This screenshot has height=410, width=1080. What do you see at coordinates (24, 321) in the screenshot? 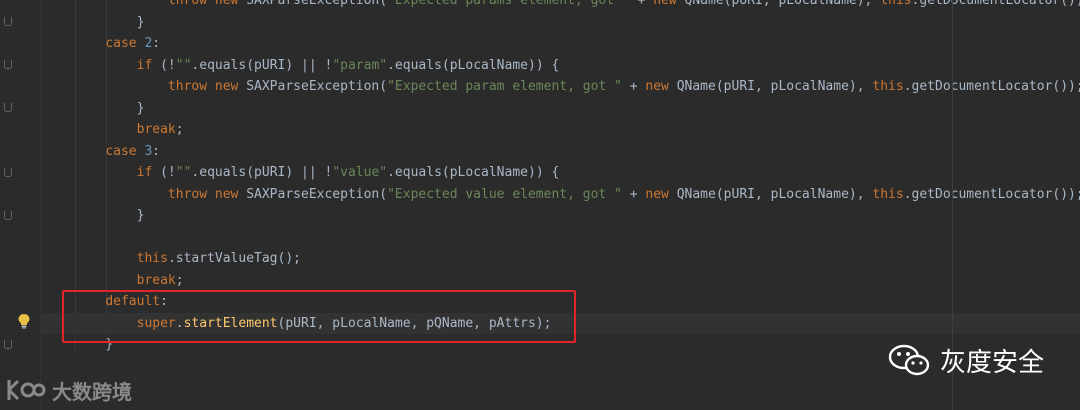
I see `lightbulb-icon` at bounding box center [24, 321].